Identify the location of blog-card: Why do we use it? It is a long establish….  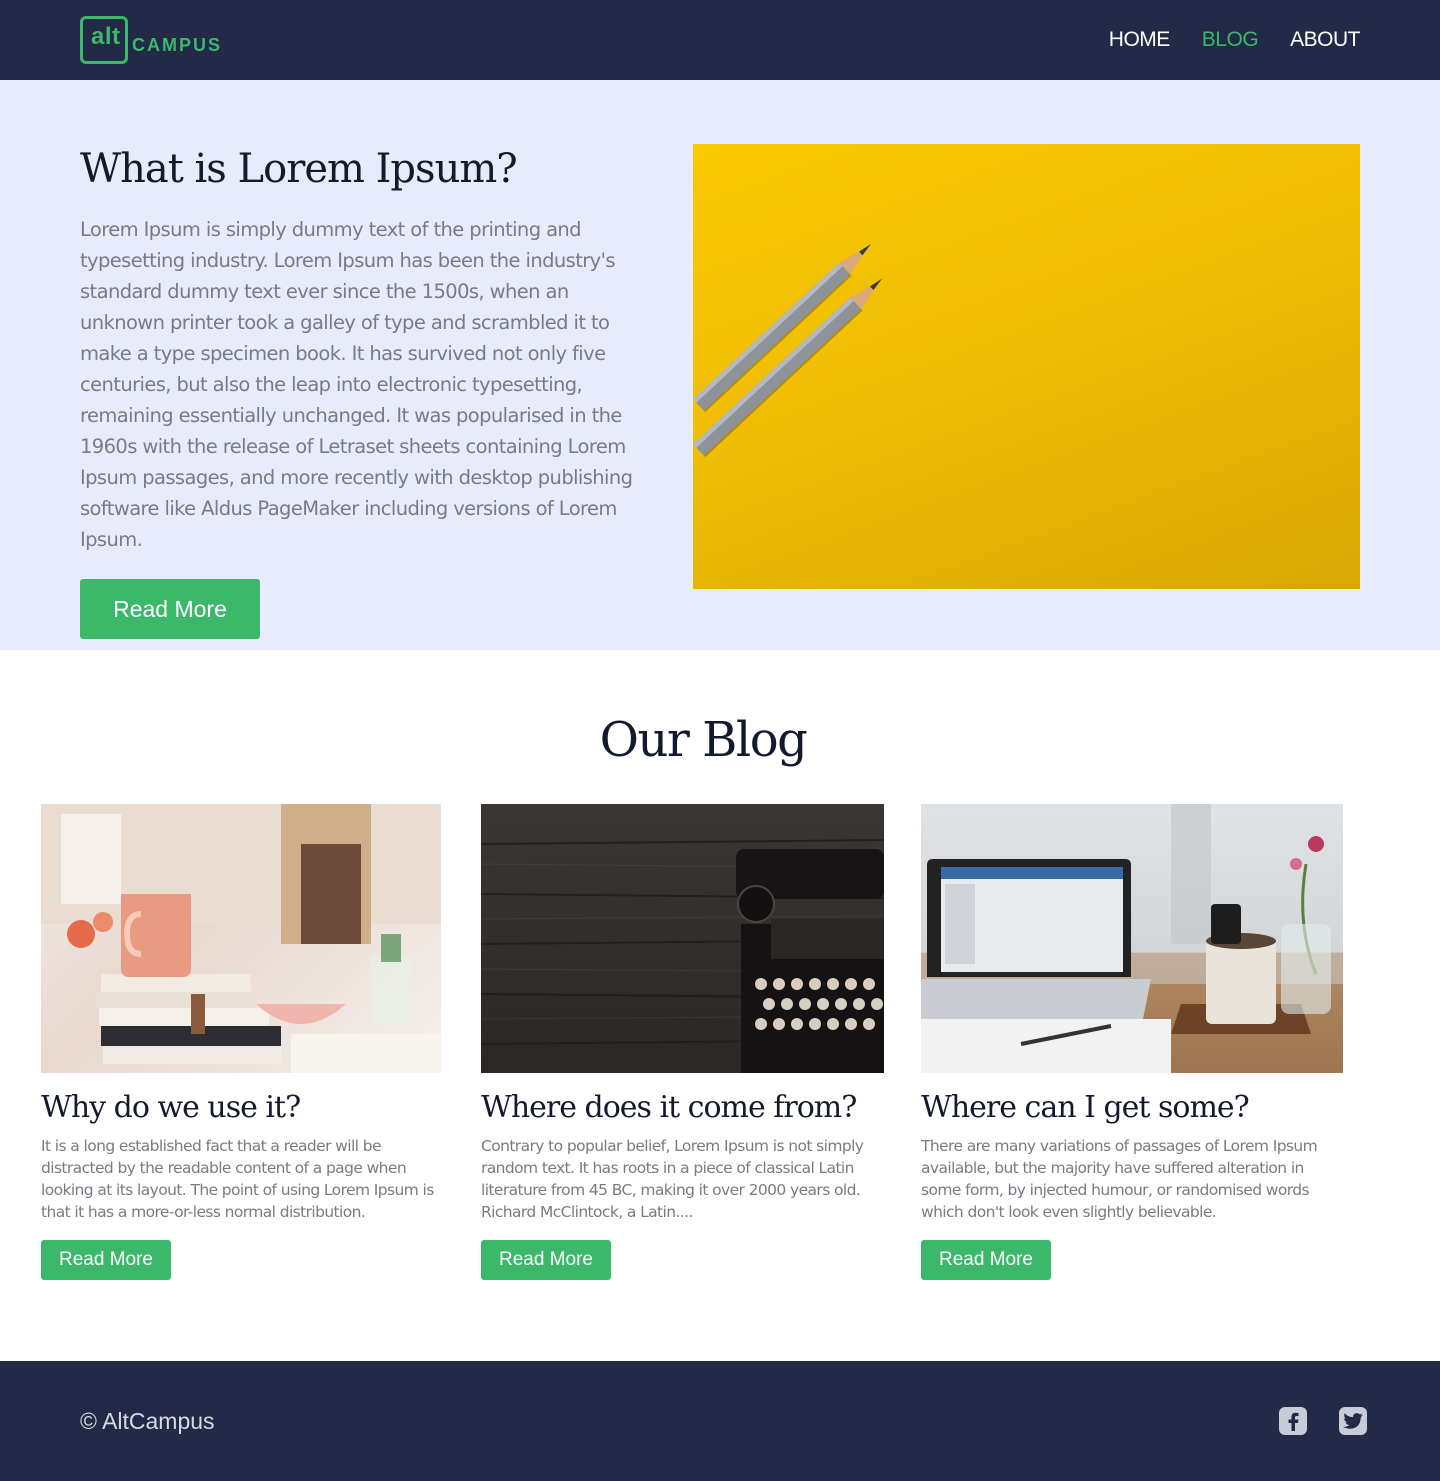
(241, 1042).